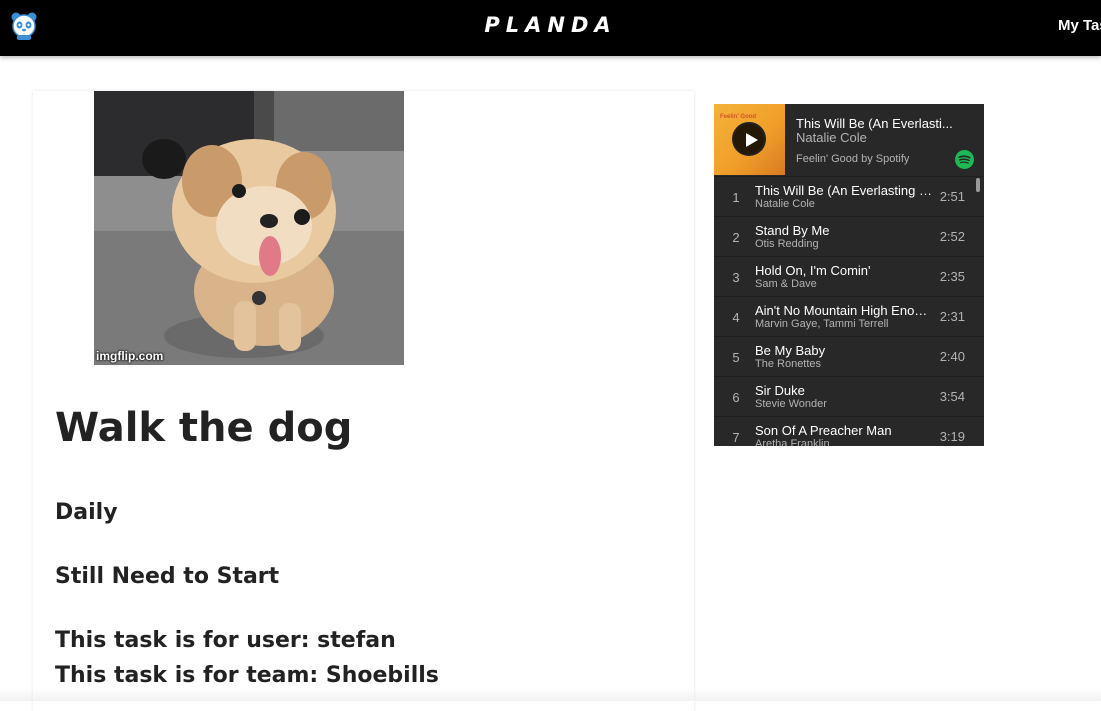 This screenshot has width=1101, height=711. What do you see at coordinates (844, 310) in the screenshot?
I see `track-title: Ain't No Mountain High Enough` at bounding box center [844, 310].